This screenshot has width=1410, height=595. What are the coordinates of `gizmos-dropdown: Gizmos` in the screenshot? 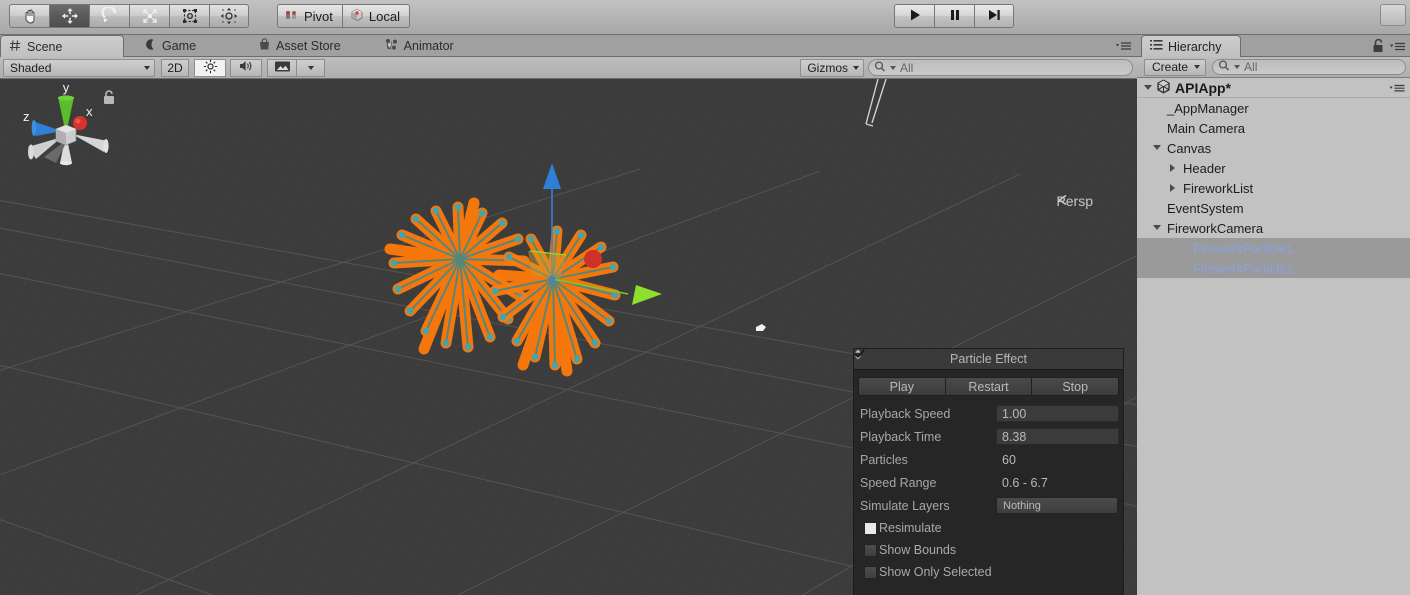 It's located at (832, 68).